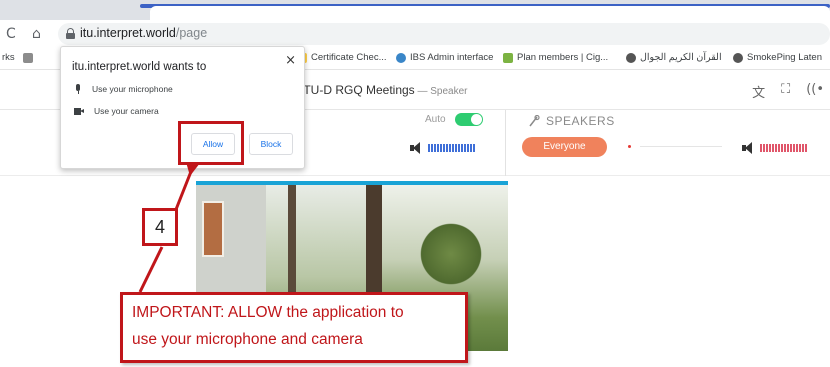 This screenshot has height=367, width=830. What do you see at coordinates (160, 227) in the screenshot?
I see `step-number-badge: 4` at bounding box center [160, 227].